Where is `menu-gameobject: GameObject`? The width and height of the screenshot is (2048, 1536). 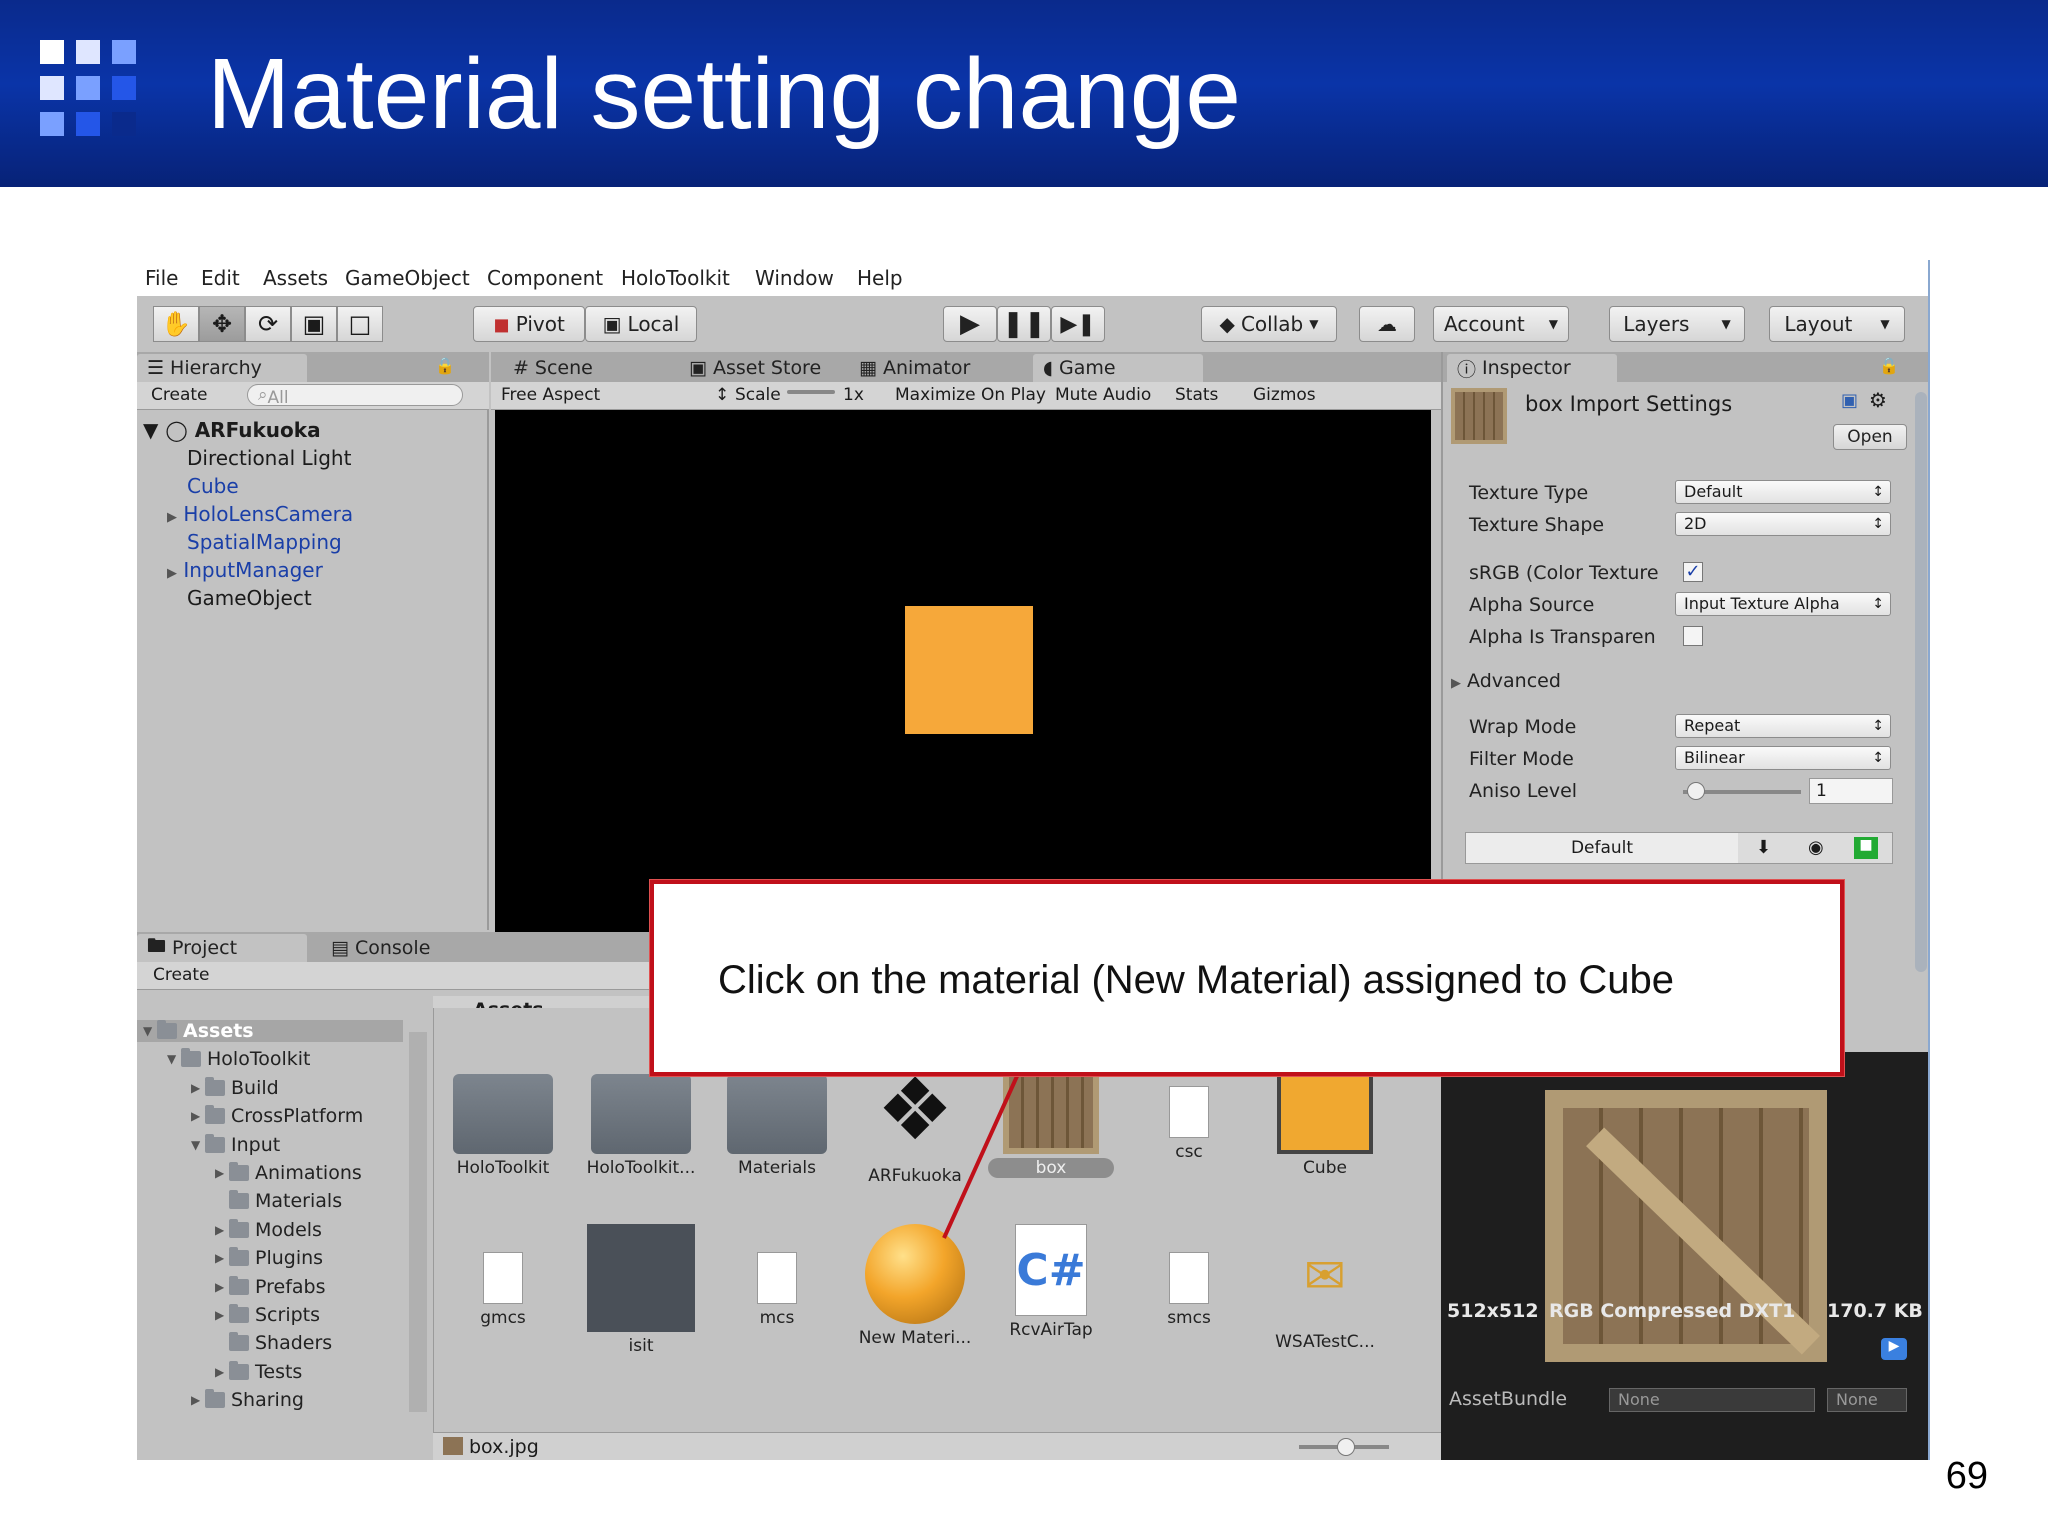
menu-gameobject: GameObject is located at coordinates (407, 278).